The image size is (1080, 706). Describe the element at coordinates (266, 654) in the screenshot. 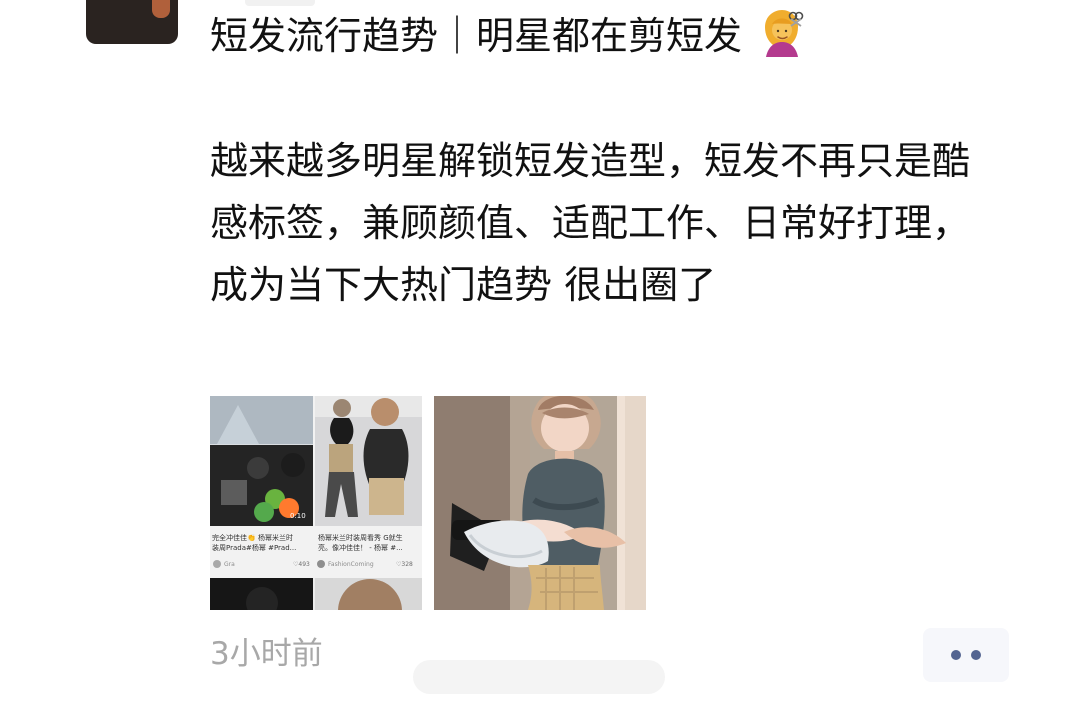

I see `post-timestamp: 3小时前` at that location.